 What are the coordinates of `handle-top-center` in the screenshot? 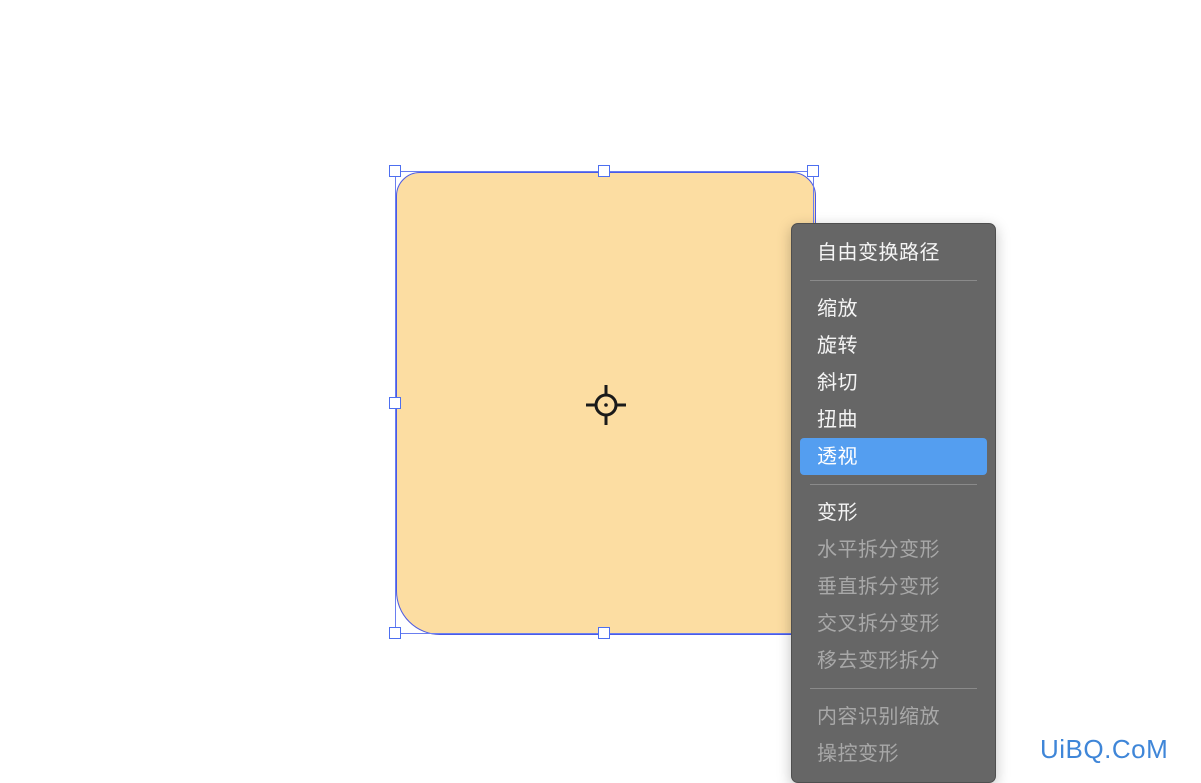 It's located at (604, 171).